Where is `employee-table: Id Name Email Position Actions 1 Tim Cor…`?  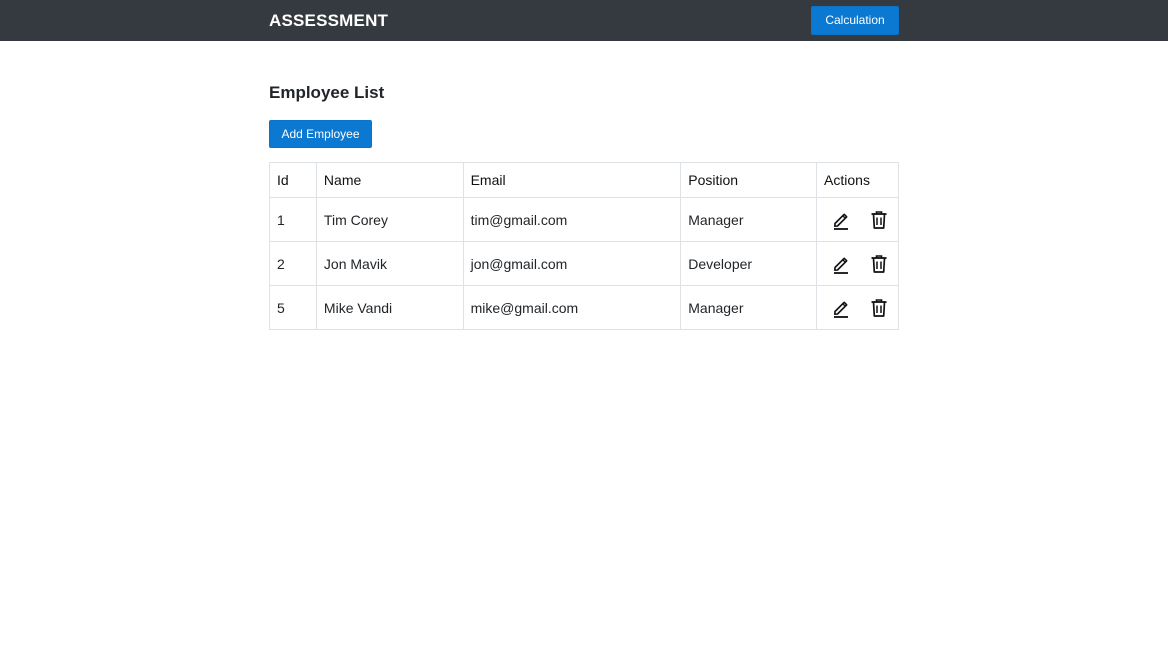
employee-table: Id Name Email Position Actions 1 Tim Cor… is located at coordinates (584, 246).